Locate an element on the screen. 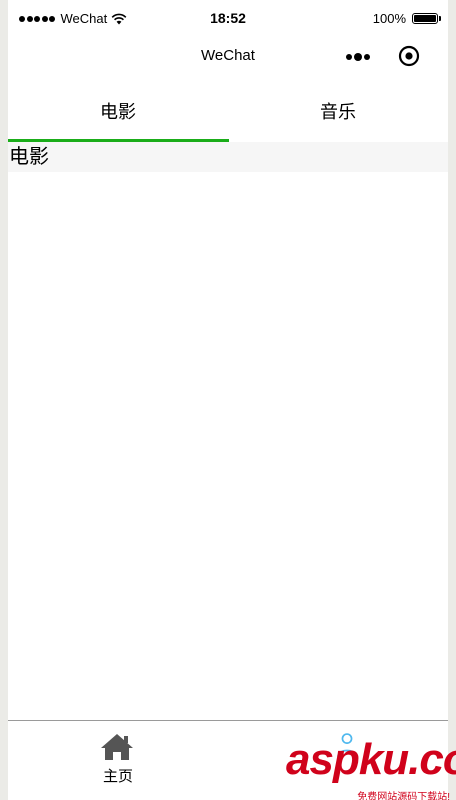 This screenshot has height=800, width=456. top-tabs: 电影 音乐 is located at coordinates (228, 113).